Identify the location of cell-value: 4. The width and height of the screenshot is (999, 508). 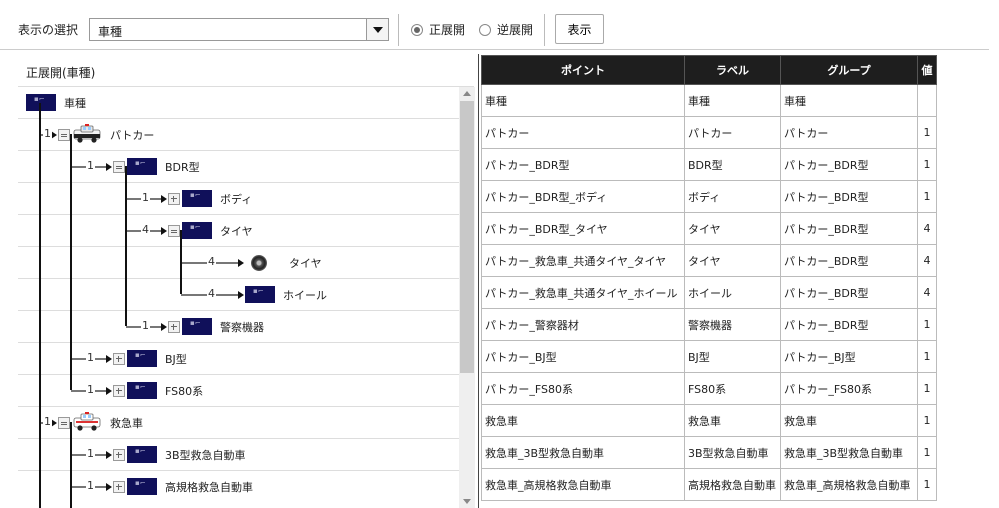
(927, 228).